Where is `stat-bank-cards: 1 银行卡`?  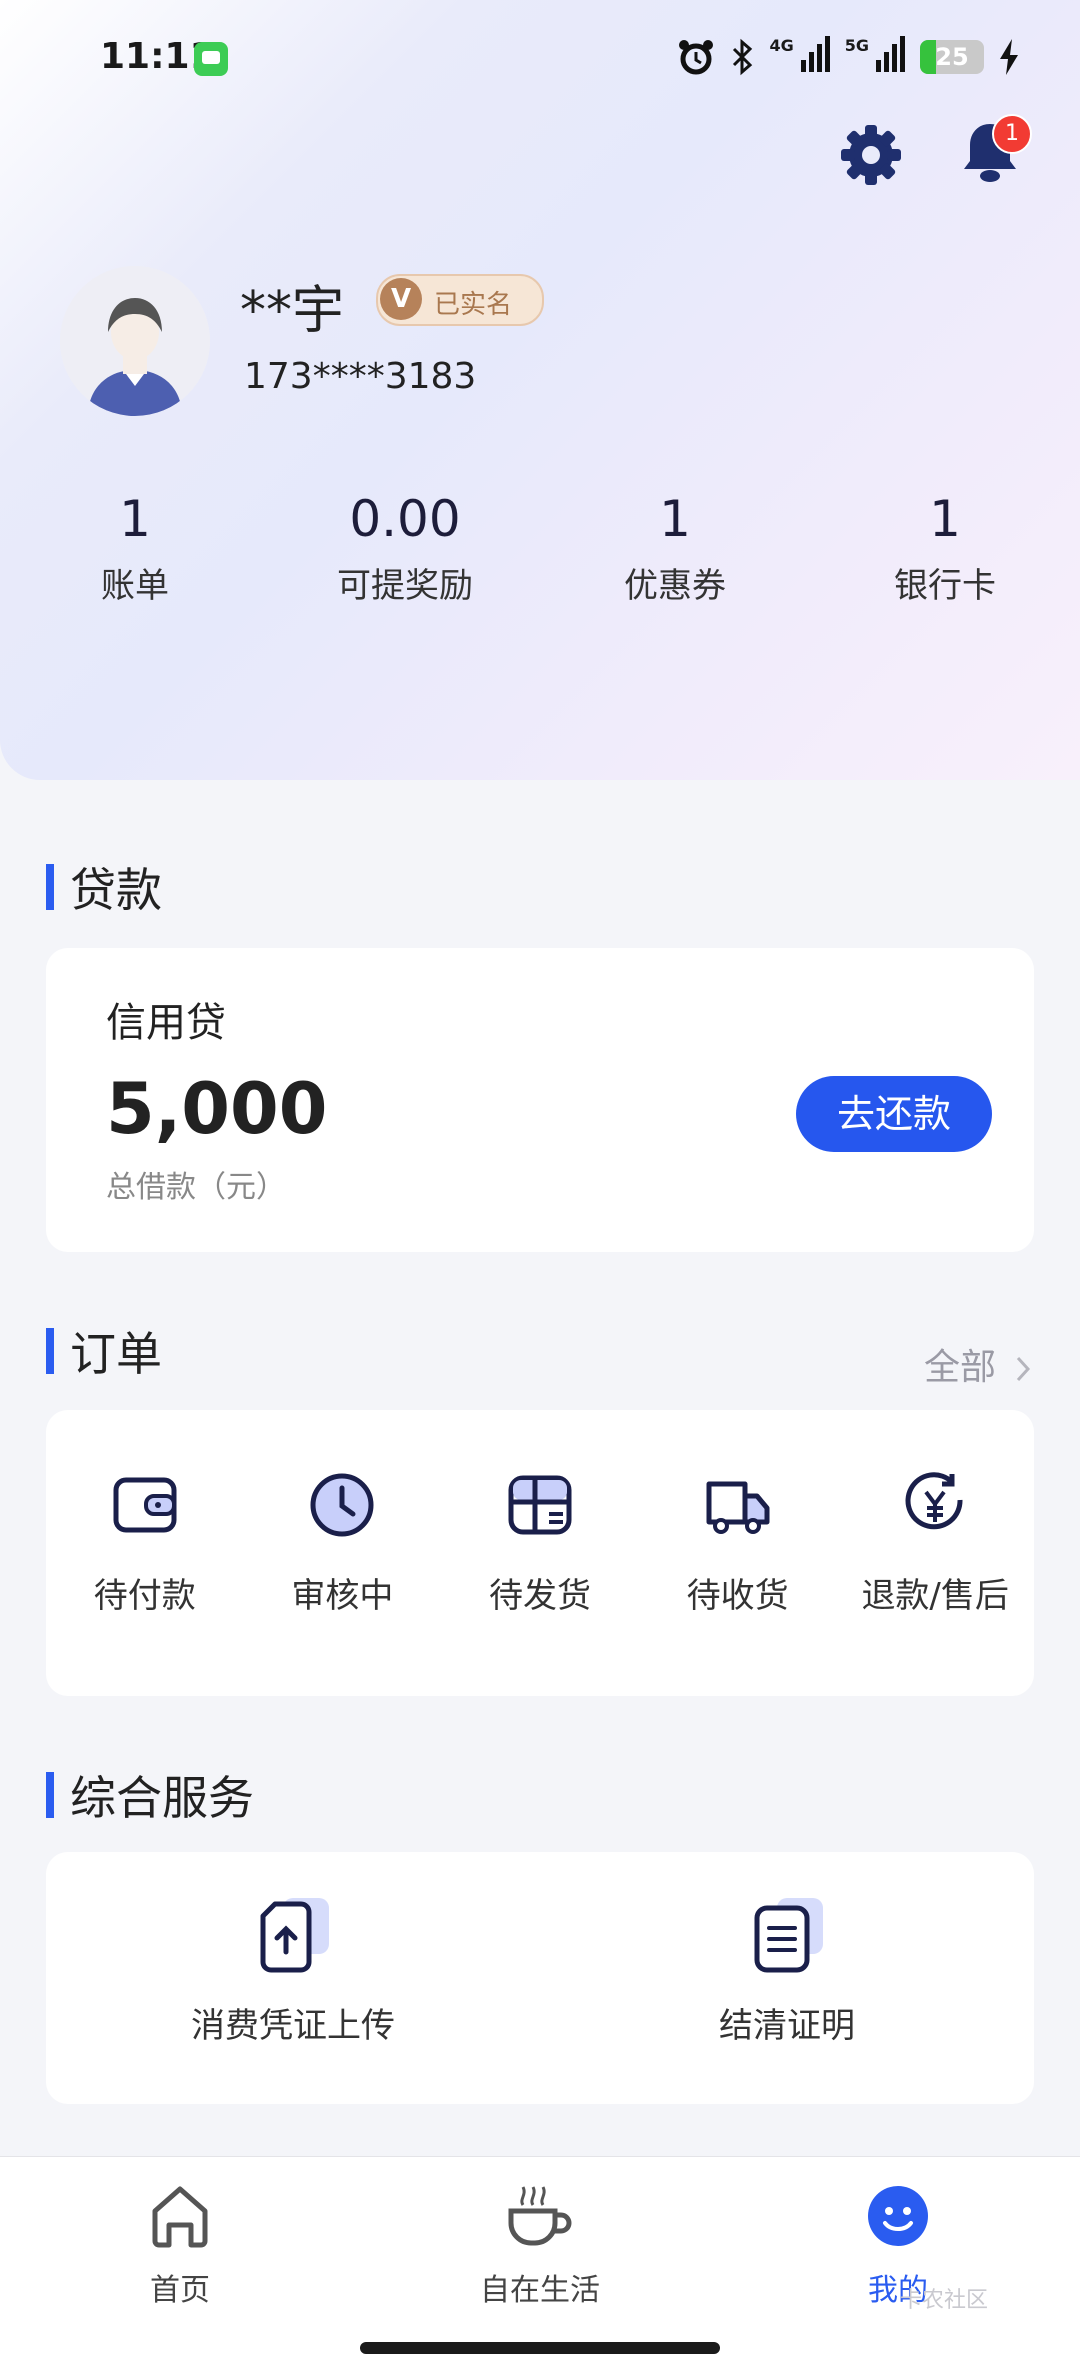 stat-bank-cards: 1 银行卡 is located at coordinates (945, 548).